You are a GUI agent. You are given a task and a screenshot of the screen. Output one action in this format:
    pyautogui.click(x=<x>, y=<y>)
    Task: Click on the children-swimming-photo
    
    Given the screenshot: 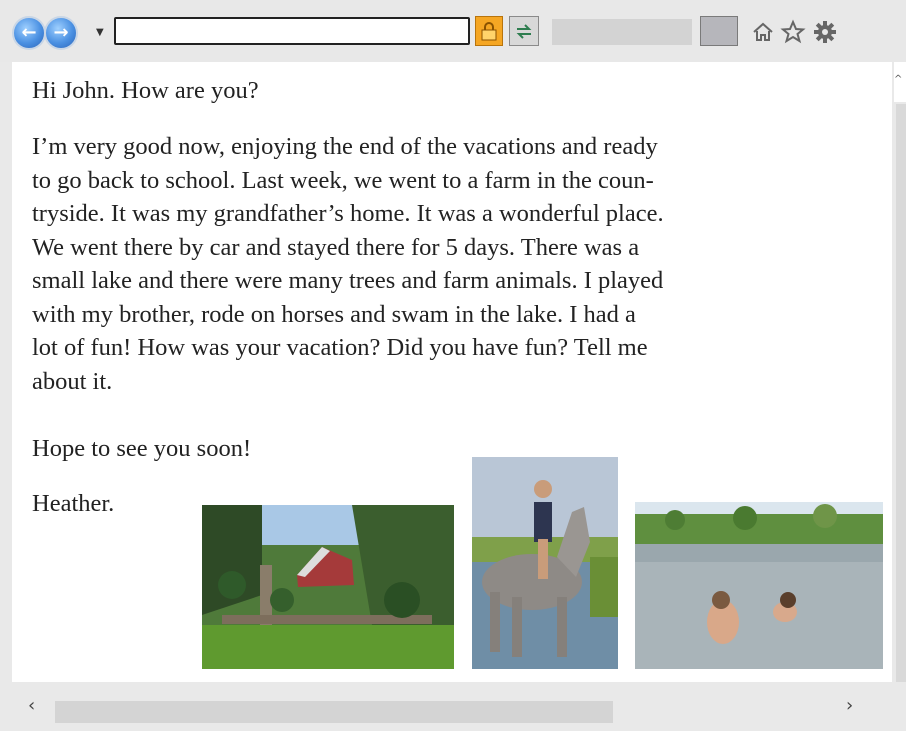 What is the action you would take?
    pyautogui.click(x=759, y=585)
    